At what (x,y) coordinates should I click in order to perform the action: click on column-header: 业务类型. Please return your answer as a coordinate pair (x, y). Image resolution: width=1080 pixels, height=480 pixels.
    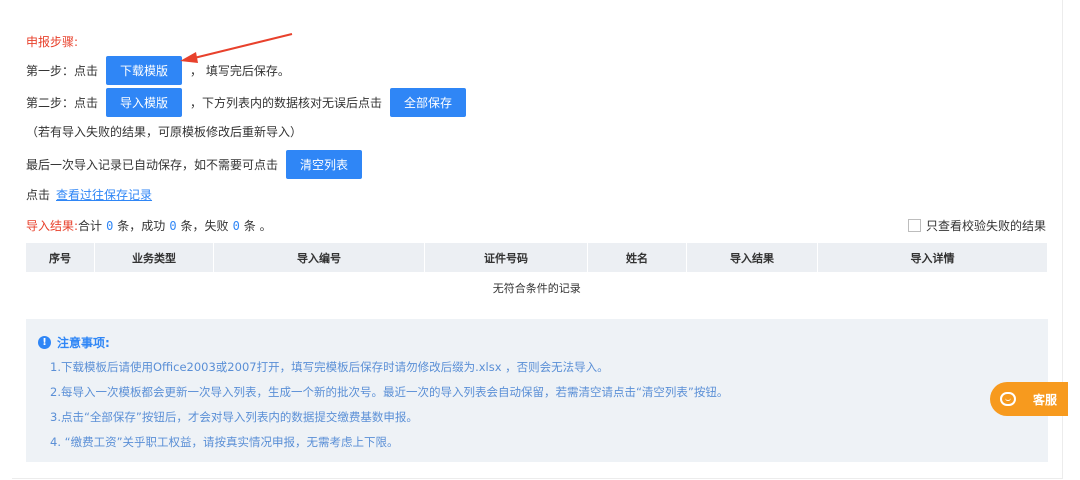
    Looking at the image, I should click on (154, 257).